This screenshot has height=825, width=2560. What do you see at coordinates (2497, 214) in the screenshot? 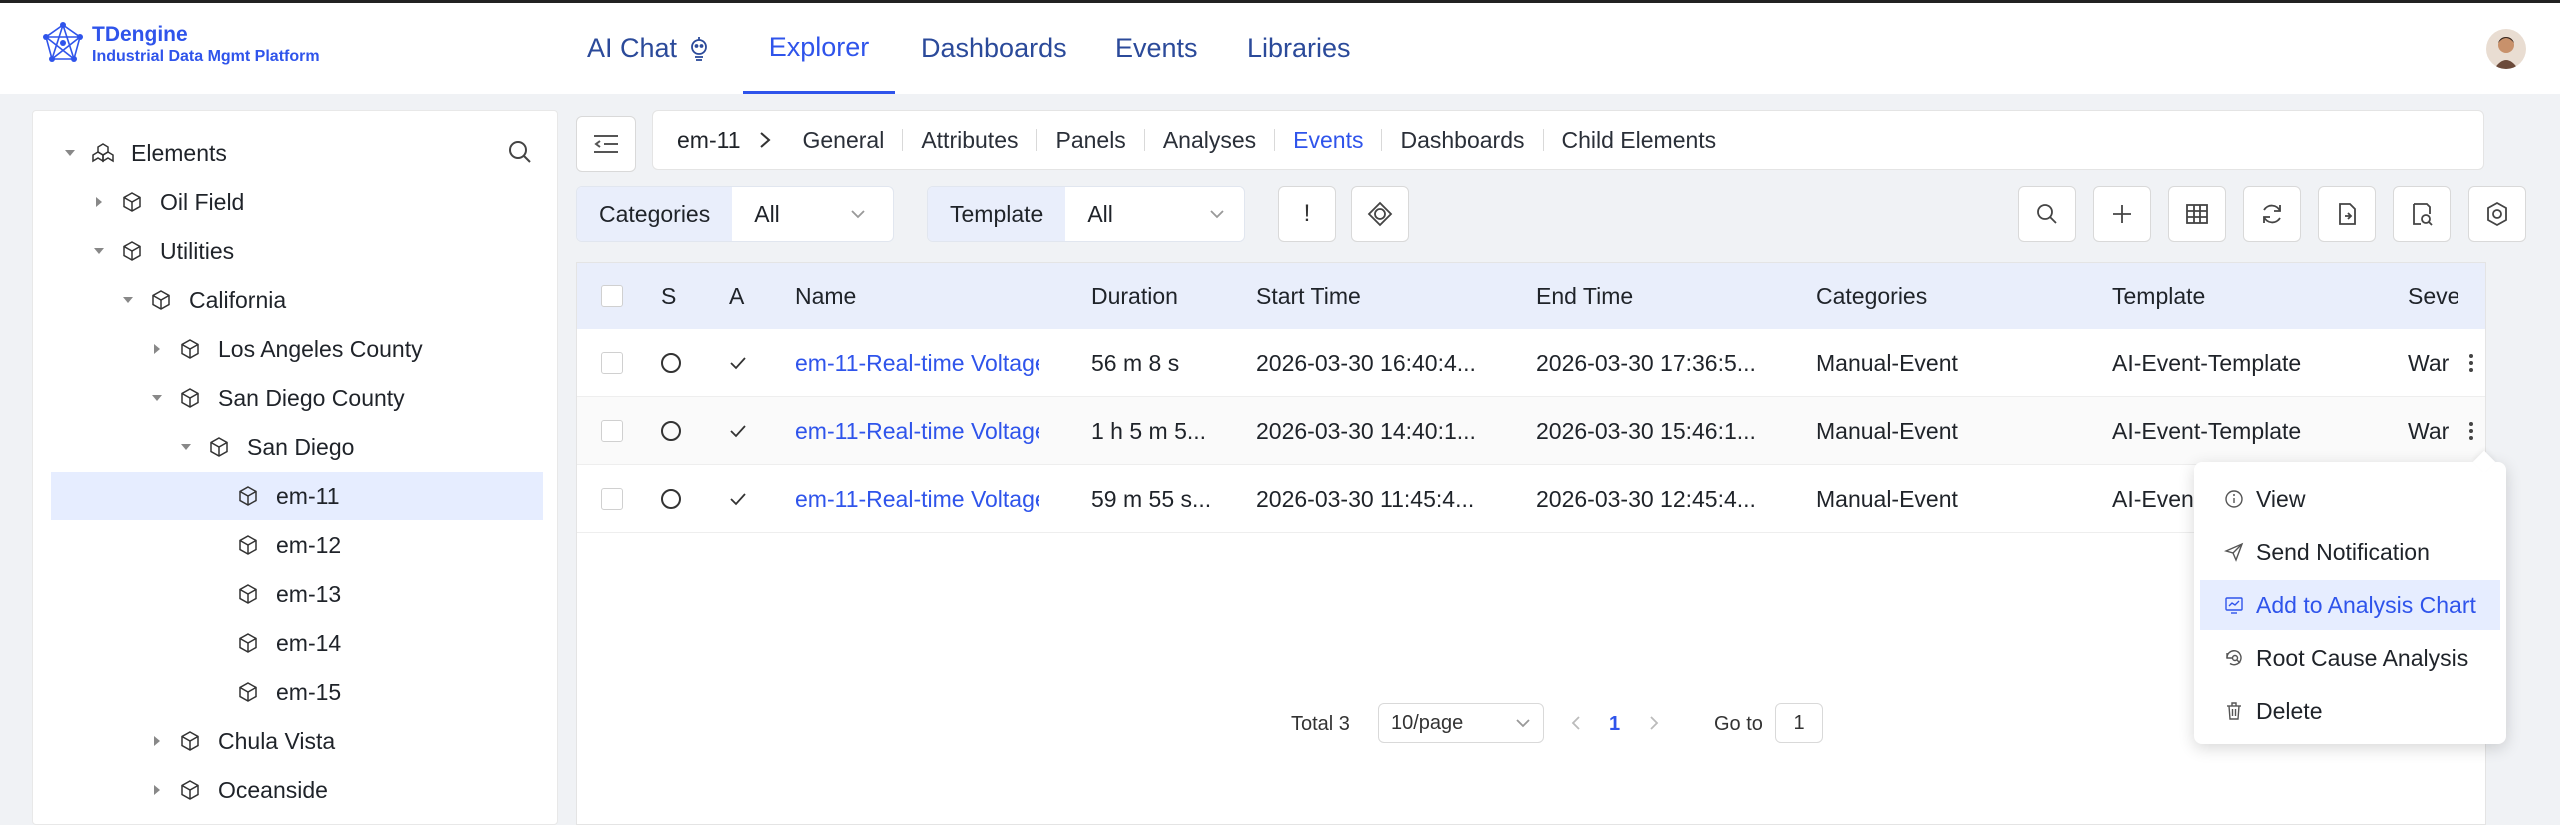
I see `settings-button` at bounding box center [2497, 214].